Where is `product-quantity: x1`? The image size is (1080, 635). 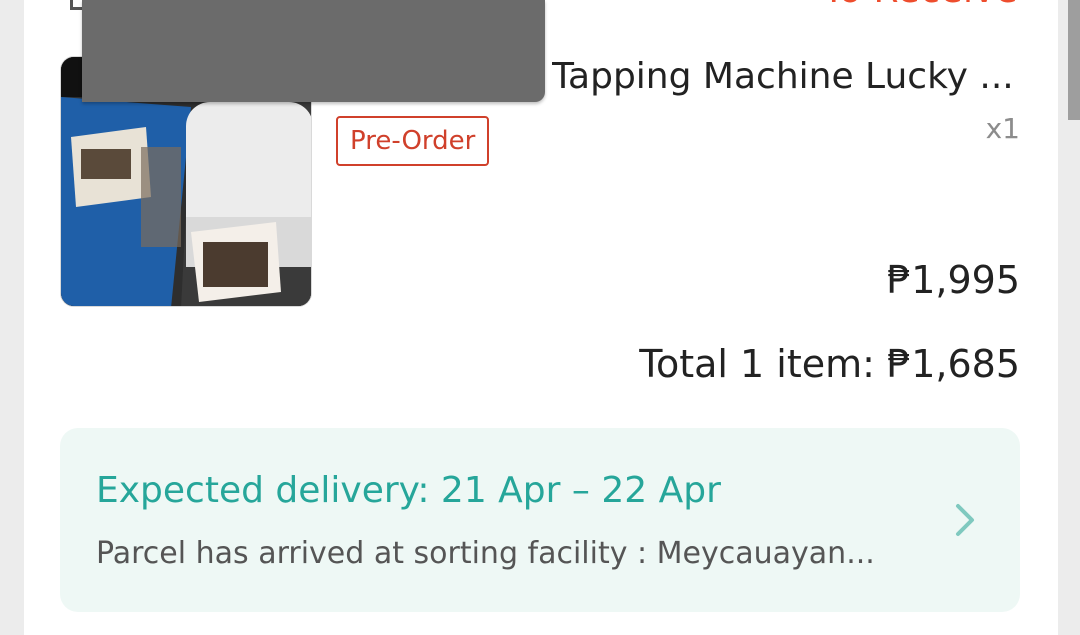 product-quantity: x1 is located at coordinates (1002, 128).